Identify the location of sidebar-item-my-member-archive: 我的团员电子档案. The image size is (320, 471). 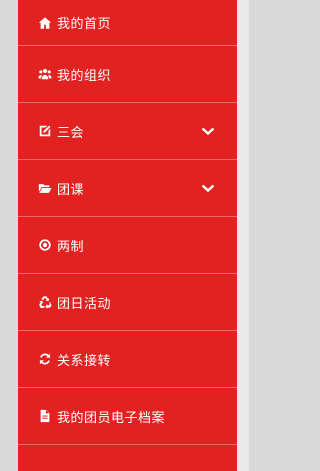
(127, 416).